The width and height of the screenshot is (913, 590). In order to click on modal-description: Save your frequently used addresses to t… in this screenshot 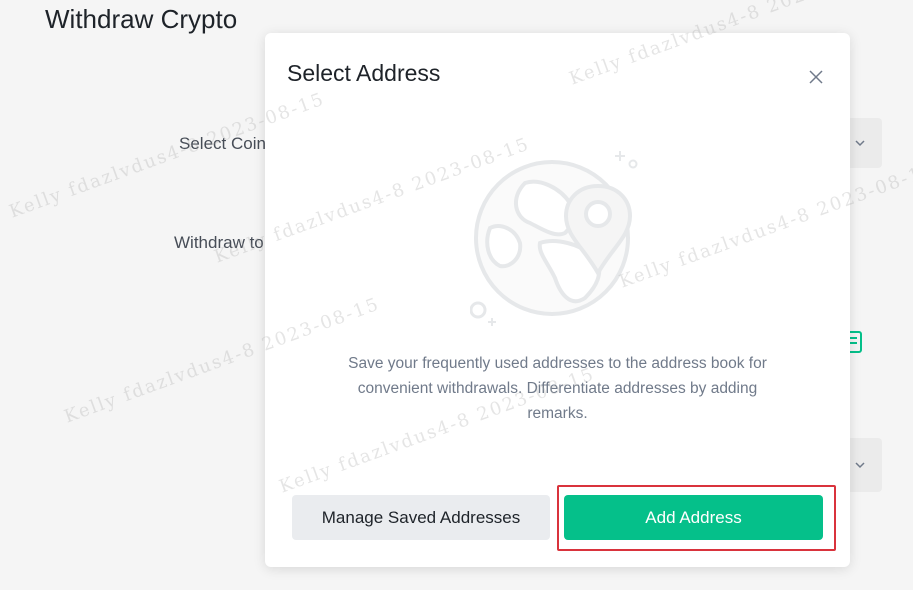, I will do `click(557, 388)`.